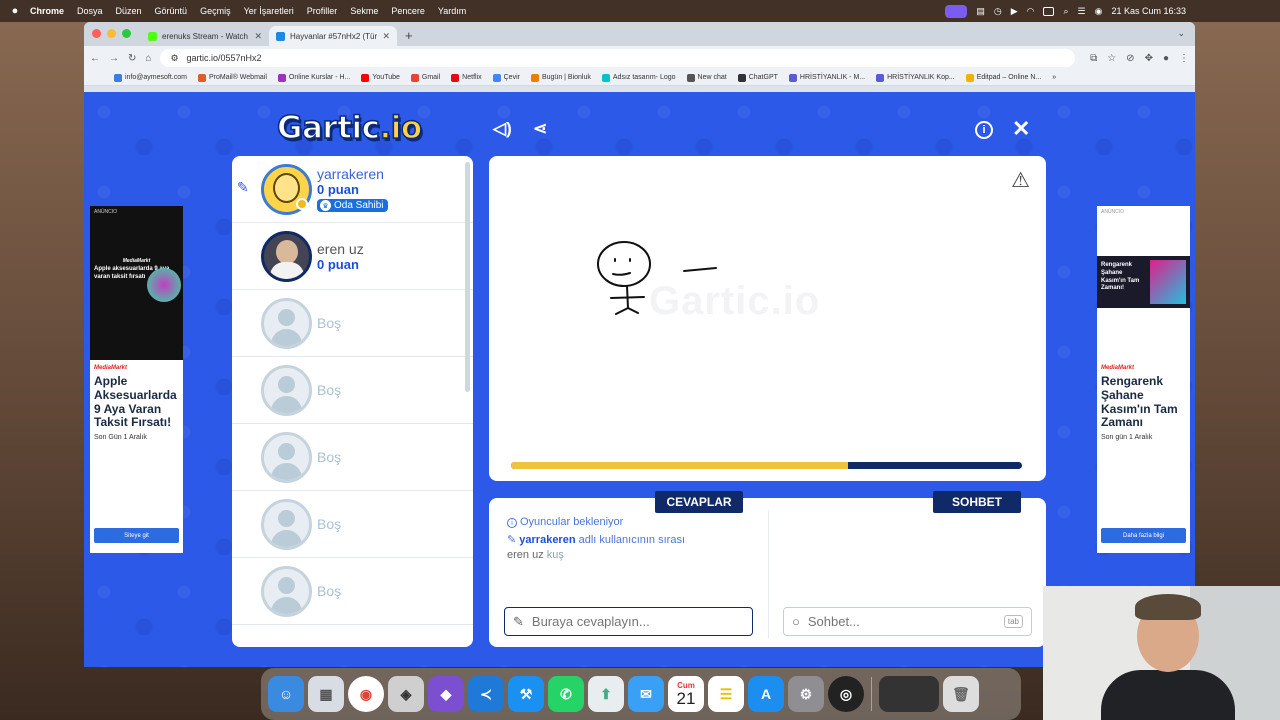 This screenshot has width=1280, height=720. I want to click on forward-icon: →, so click(114, 58).